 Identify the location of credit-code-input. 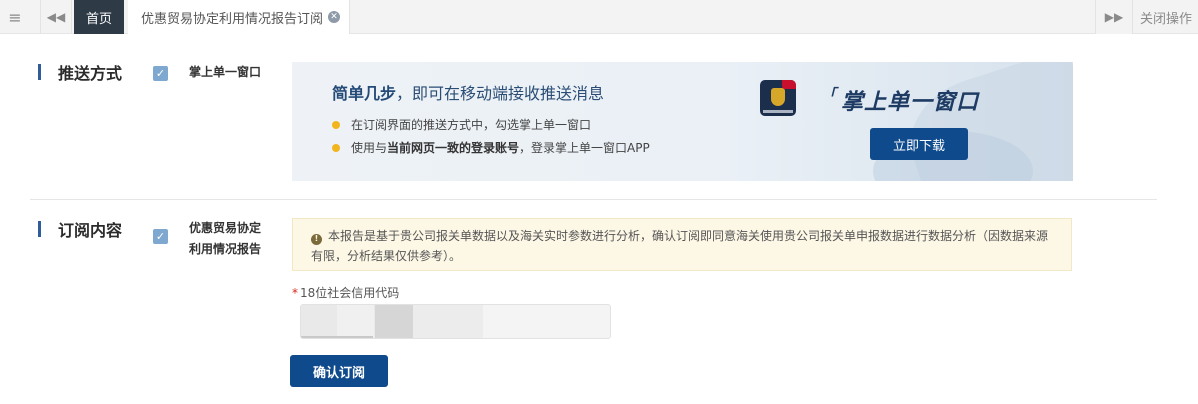
(455, 321).